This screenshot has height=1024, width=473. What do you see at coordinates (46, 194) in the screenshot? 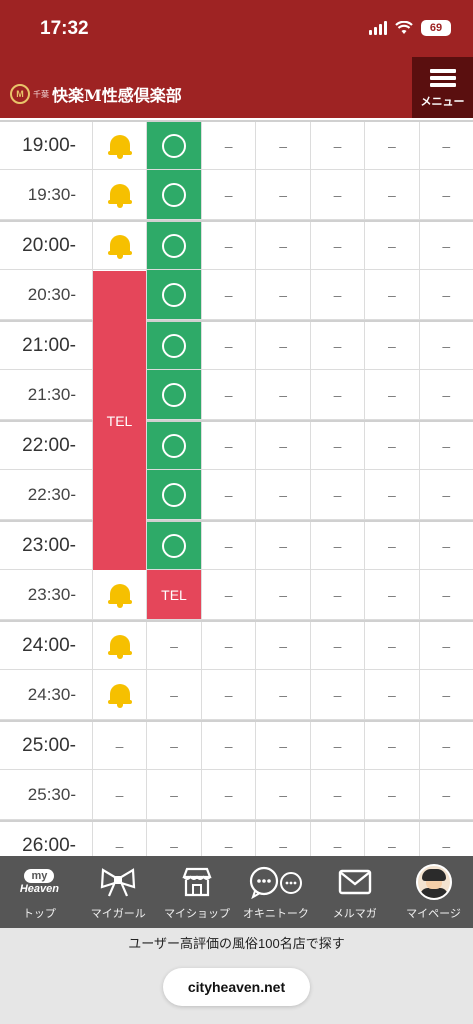
I see `time-slot-label: 19:30-` at bounding box center [46, 194].